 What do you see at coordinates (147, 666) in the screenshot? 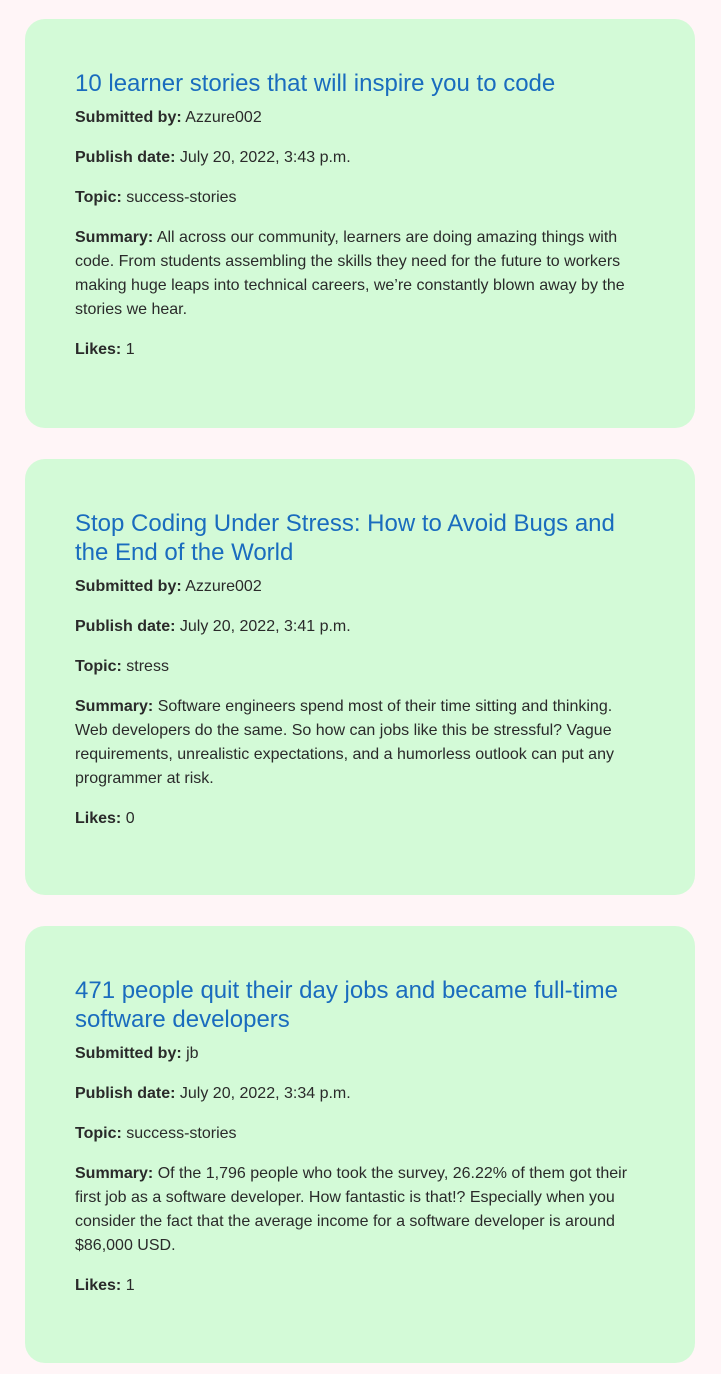
I see `topic-value: stress` at bounding box center [147, 666].